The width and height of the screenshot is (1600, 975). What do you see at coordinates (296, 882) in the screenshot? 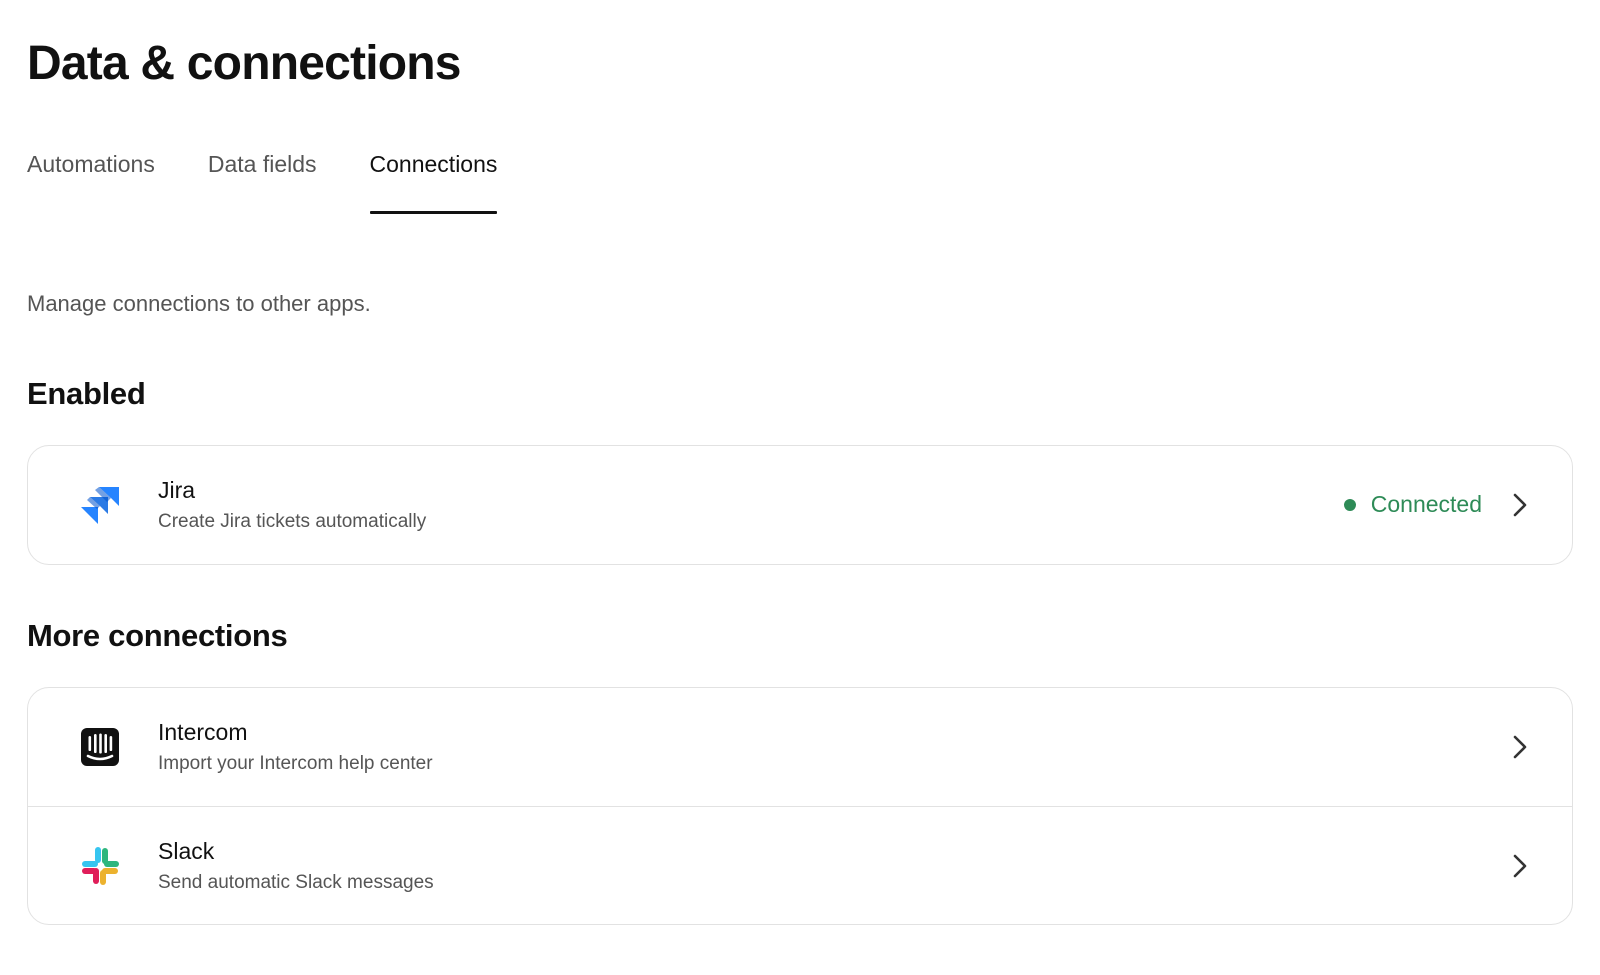
I see `connection-description: Send automatic Slack messages` at bounding box center [296, 882].